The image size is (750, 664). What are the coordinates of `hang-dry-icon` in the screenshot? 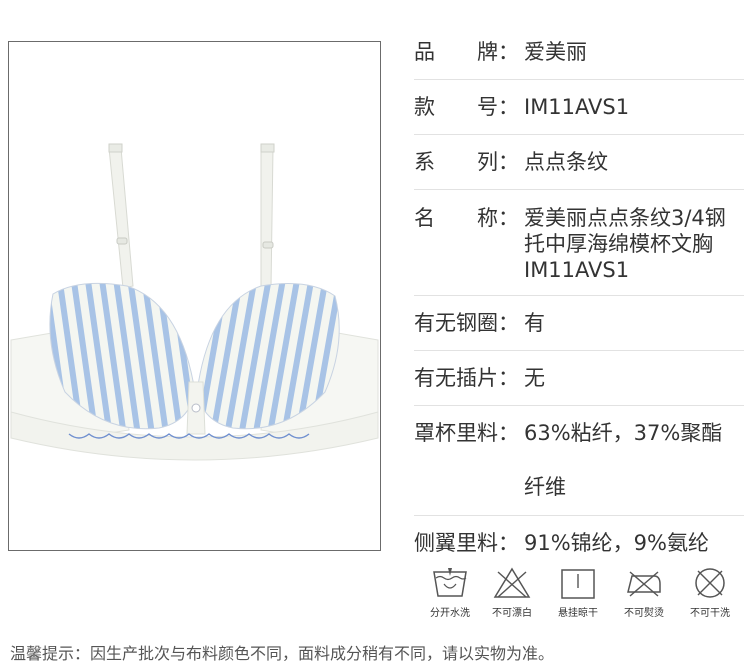 It's located at (578, 584).